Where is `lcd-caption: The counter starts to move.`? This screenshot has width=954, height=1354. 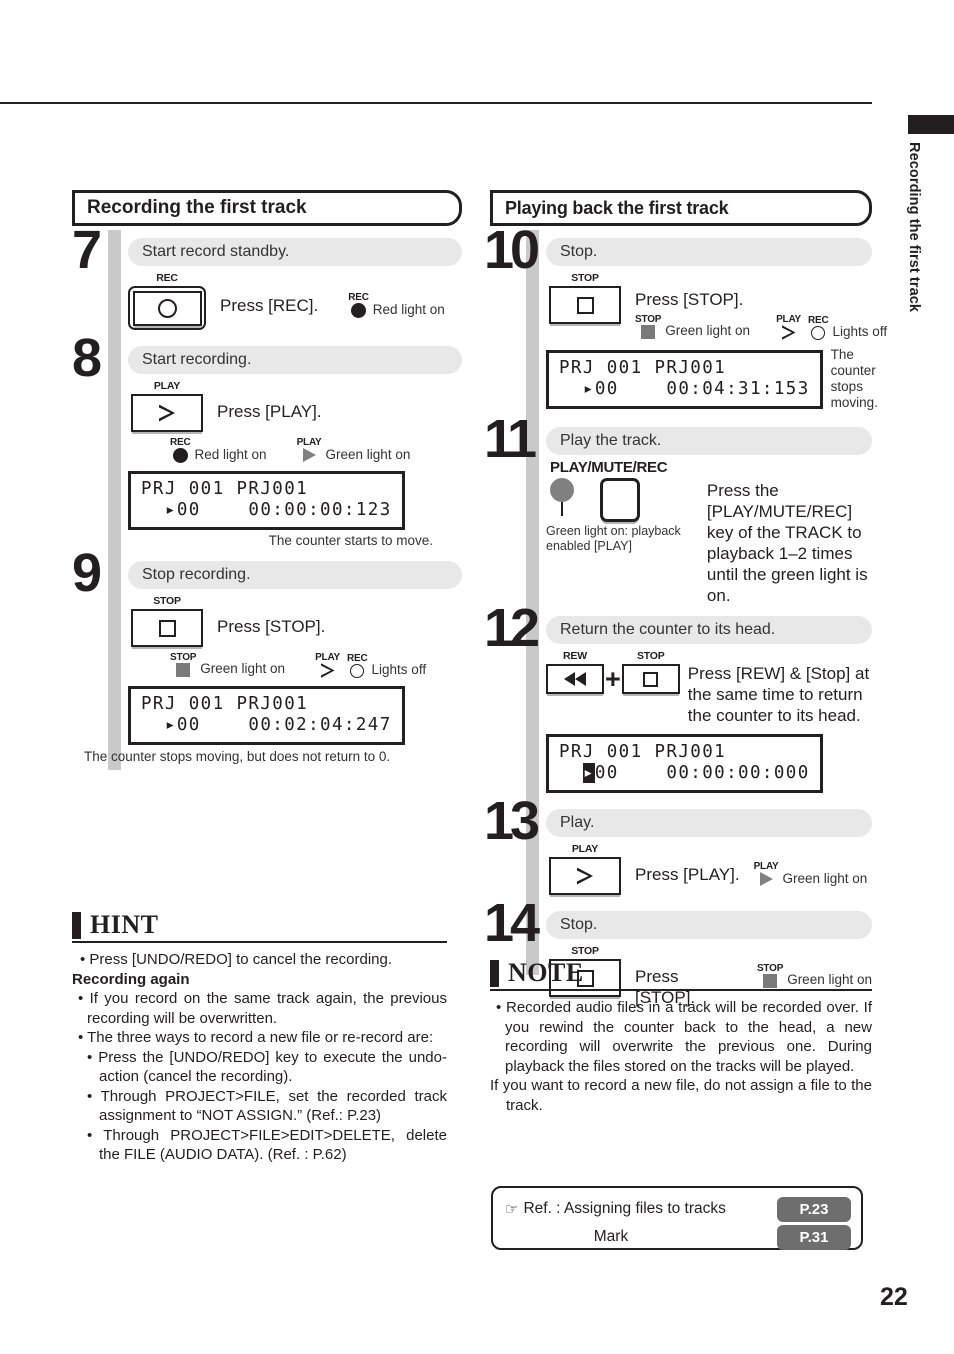 lcd-caption: The counter starts to move. is located at coordinates (350, 540).